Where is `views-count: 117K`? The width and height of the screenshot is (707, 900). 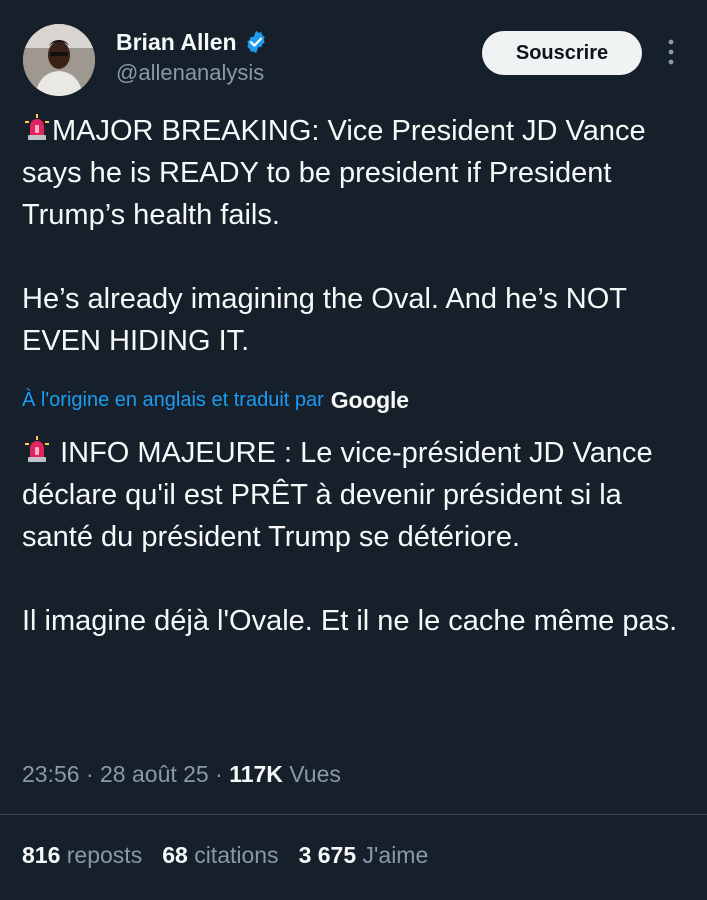
views-count: 117K is located at coordinates (256, 774).